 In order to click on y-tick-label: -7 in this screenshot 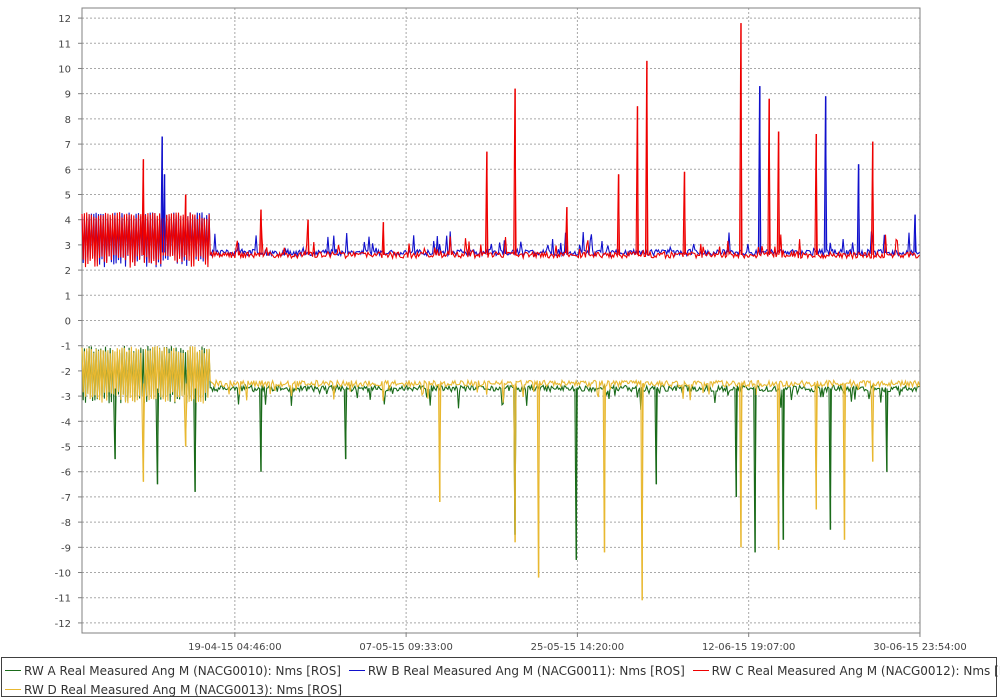, I will do `click(66, 498)`.